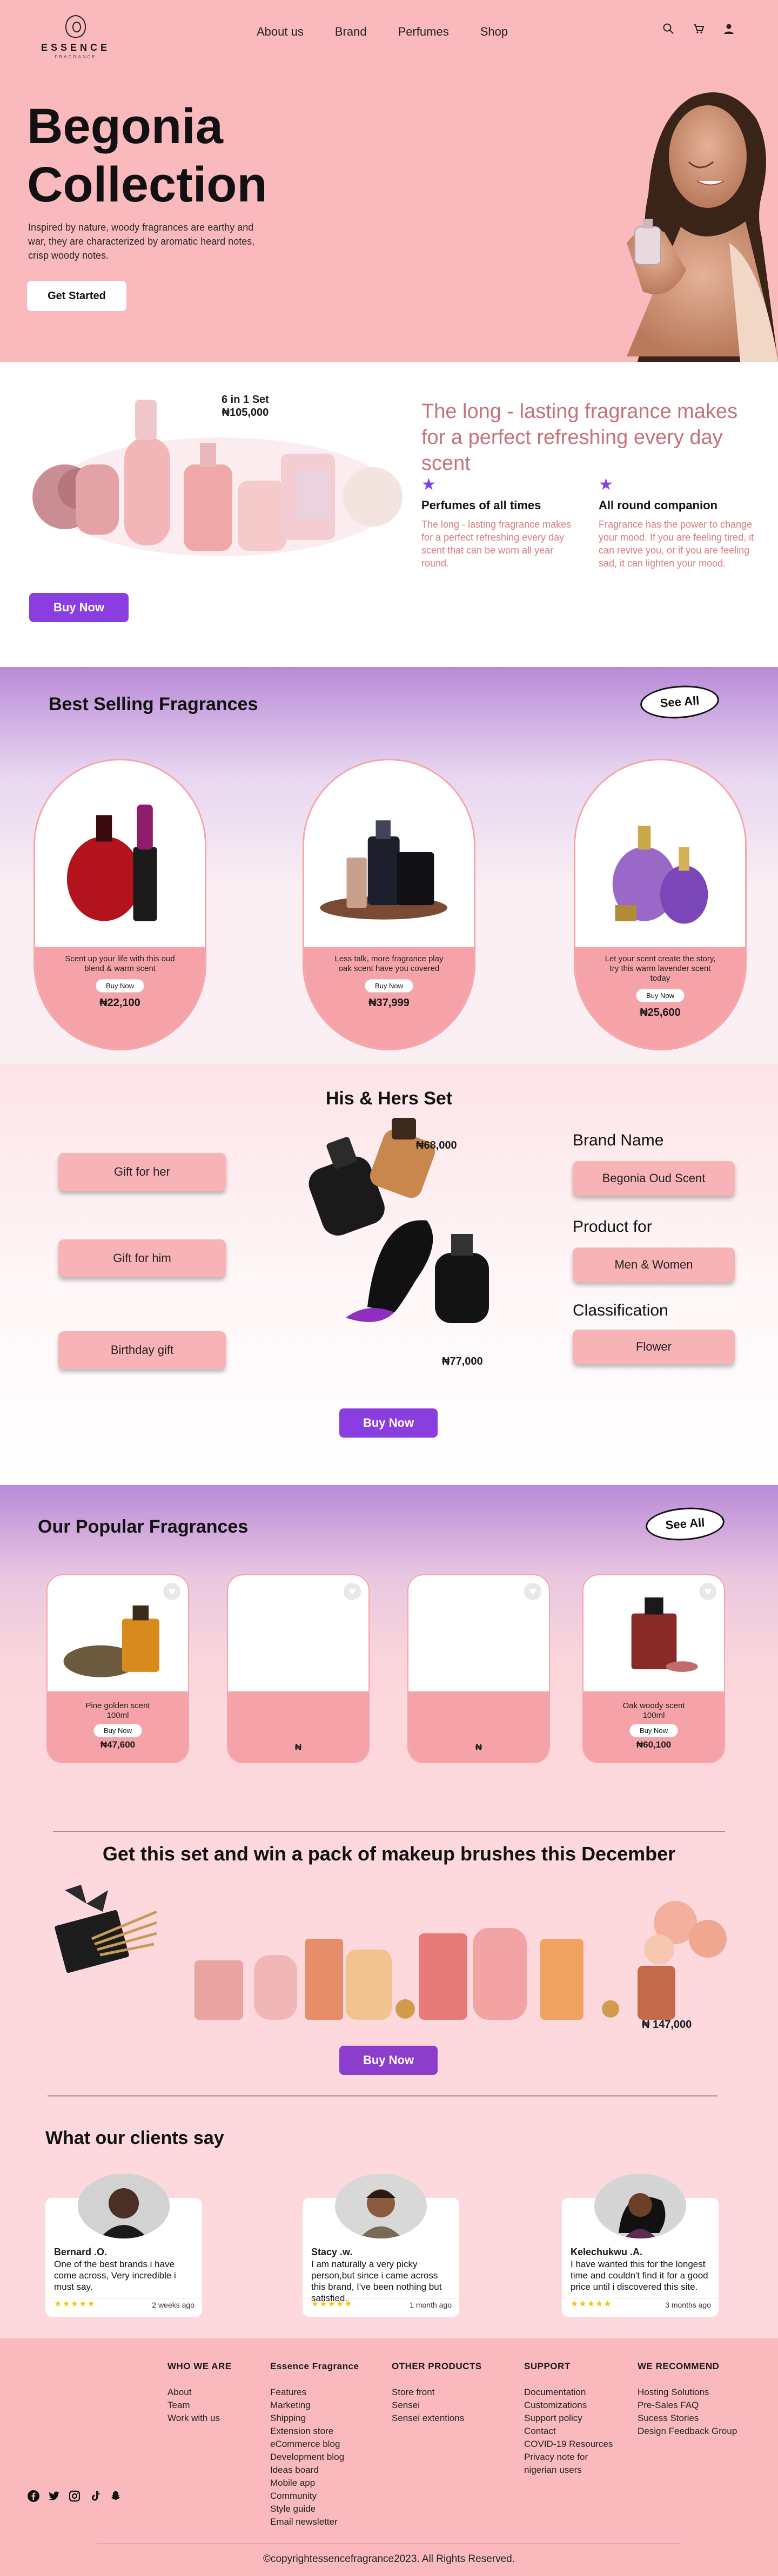 This screenshot has height=2576, width=778. What do you see at coordinates (729, 30) in the screenshot?
I see `user-icon` at bounding box center [729, 30].